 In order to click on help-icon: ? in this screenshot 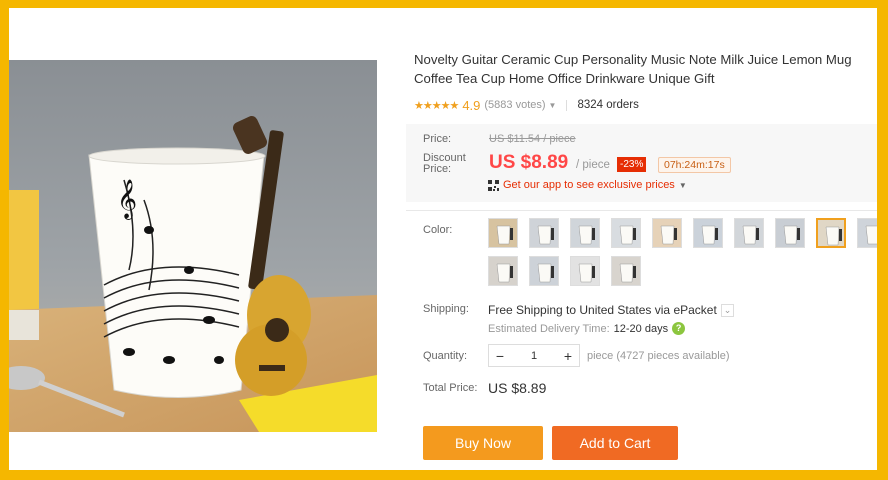, I will do `click(679, 328)`.